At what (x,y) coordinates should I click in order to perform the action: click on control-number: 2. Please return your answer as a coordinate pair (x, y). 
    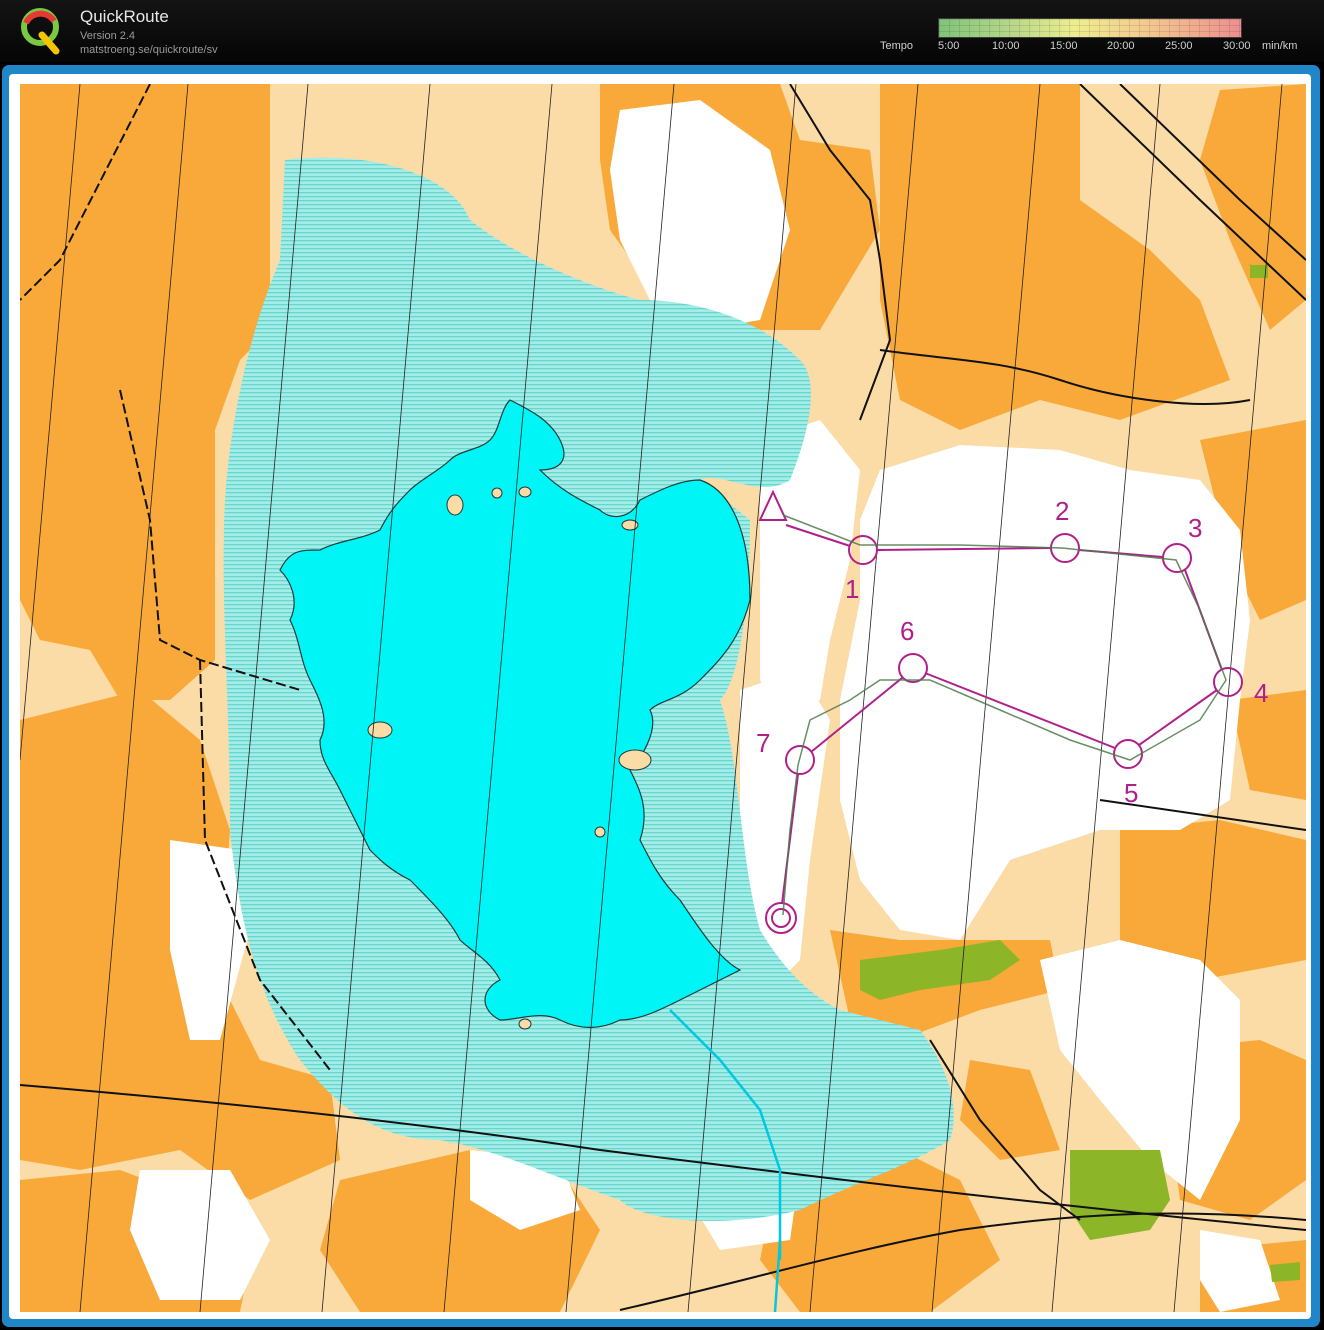
    Looking at the image, I should click on (1062, 511).